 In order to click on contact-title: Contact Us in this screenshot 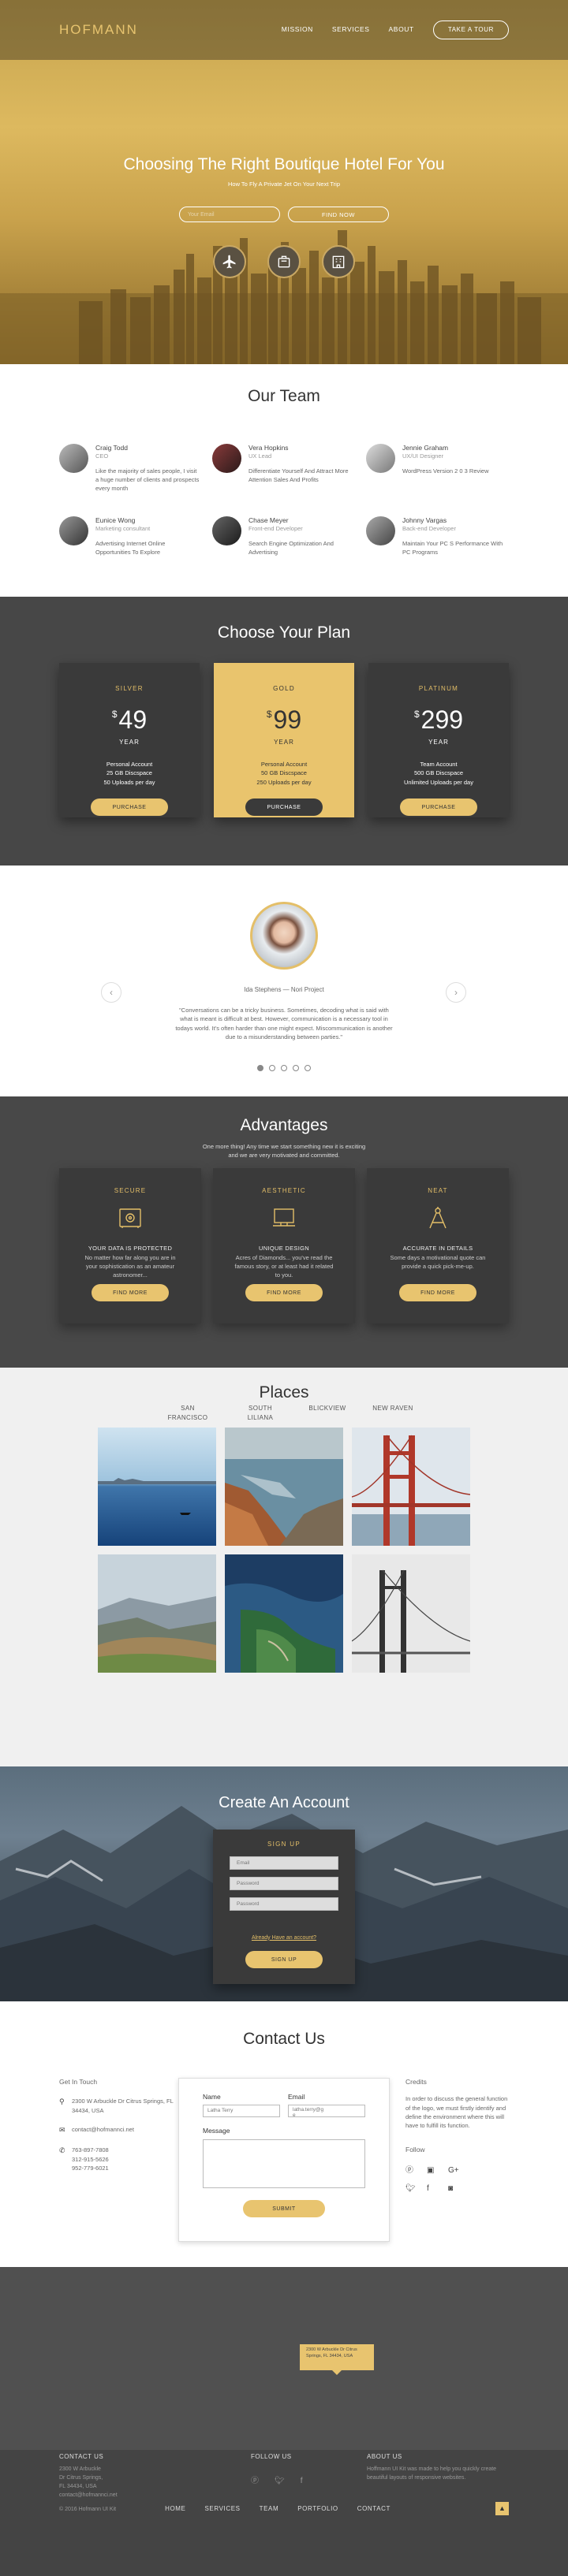, I will do `click(284, 2039)`.